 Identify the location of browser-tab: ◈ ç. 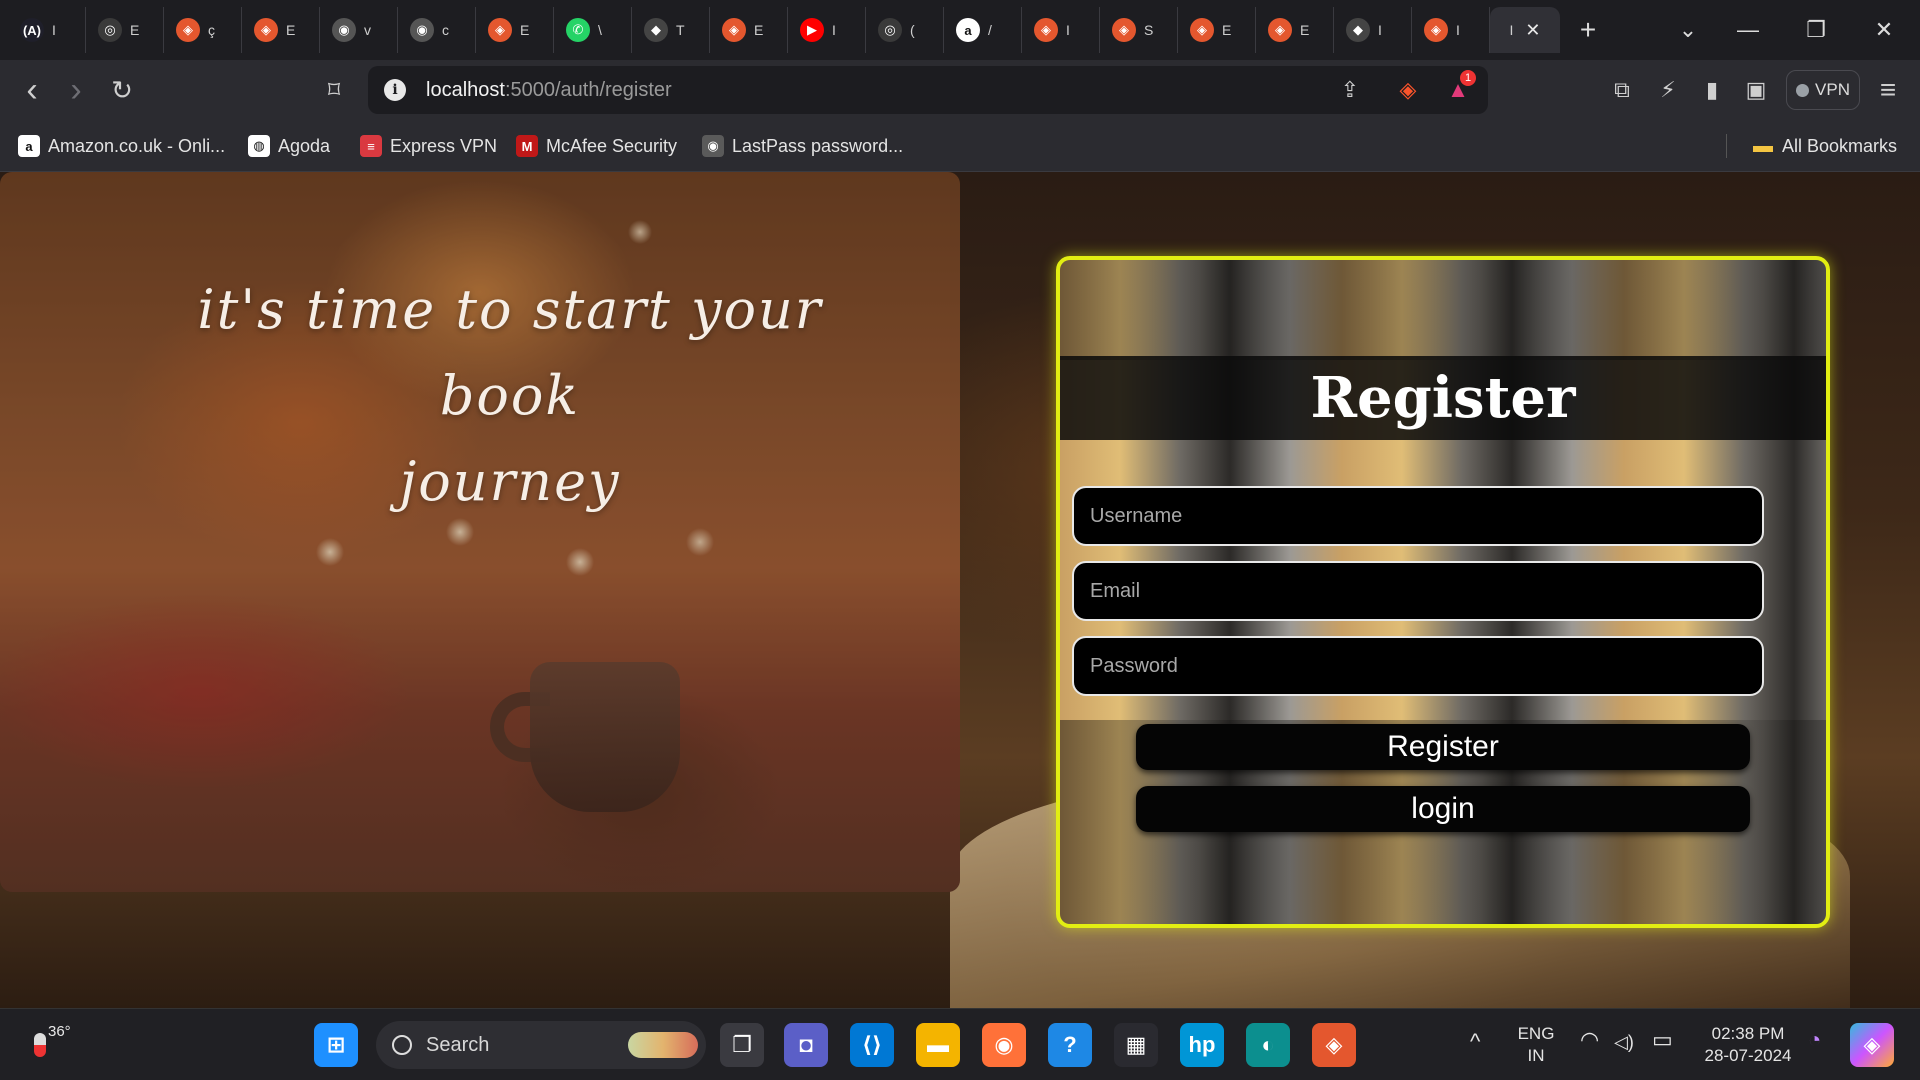
(203, 30).